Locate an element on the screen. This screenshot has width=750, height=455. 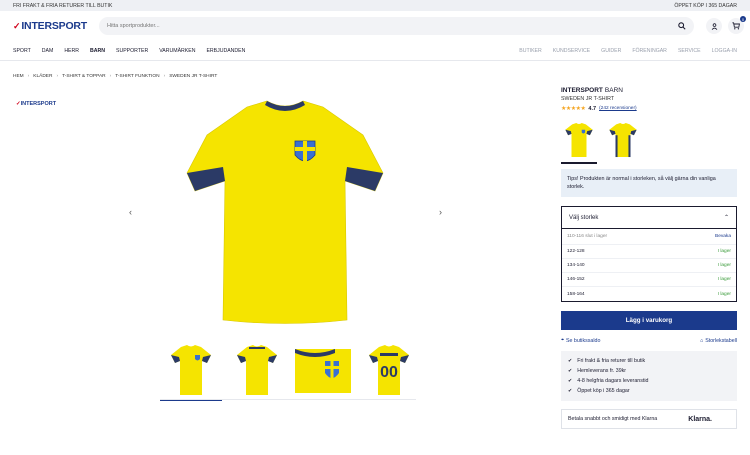
product-brand: INTERSPORT BARN is located at coordinates (649, 90).